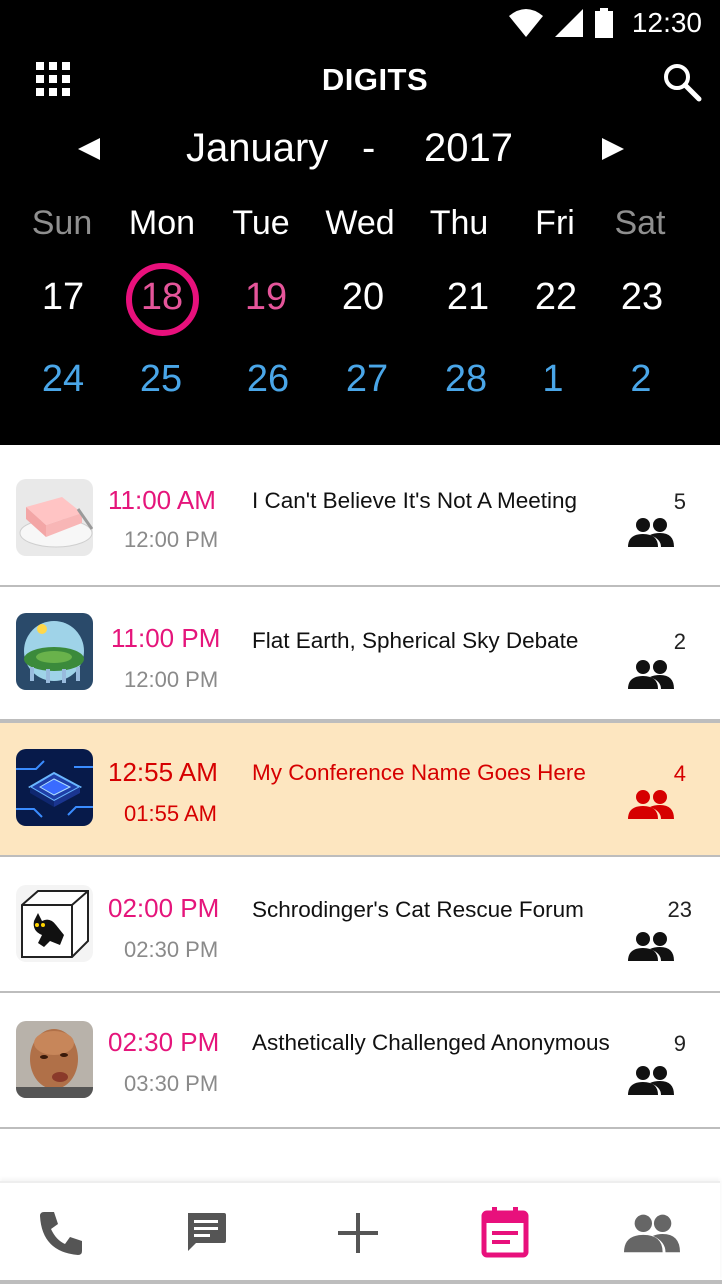 This screenshot has width=722, height=1284. Describe the element at coordinates (171, 949) in the screenshot. I see `event-end-time: 02:30 PM` at that location.